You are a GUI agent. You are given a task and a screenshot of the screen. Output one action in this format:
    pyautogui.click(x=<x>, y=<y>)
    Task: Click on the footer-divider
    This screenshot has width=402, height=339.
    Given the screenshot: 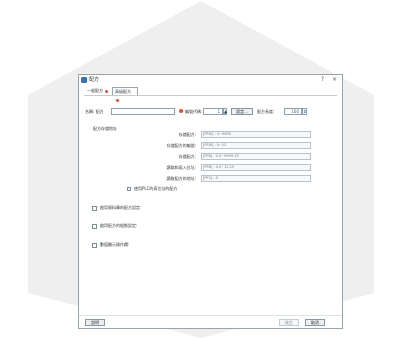 What is the action you would take?
    pyautogui.click(x=210, y=315)
    